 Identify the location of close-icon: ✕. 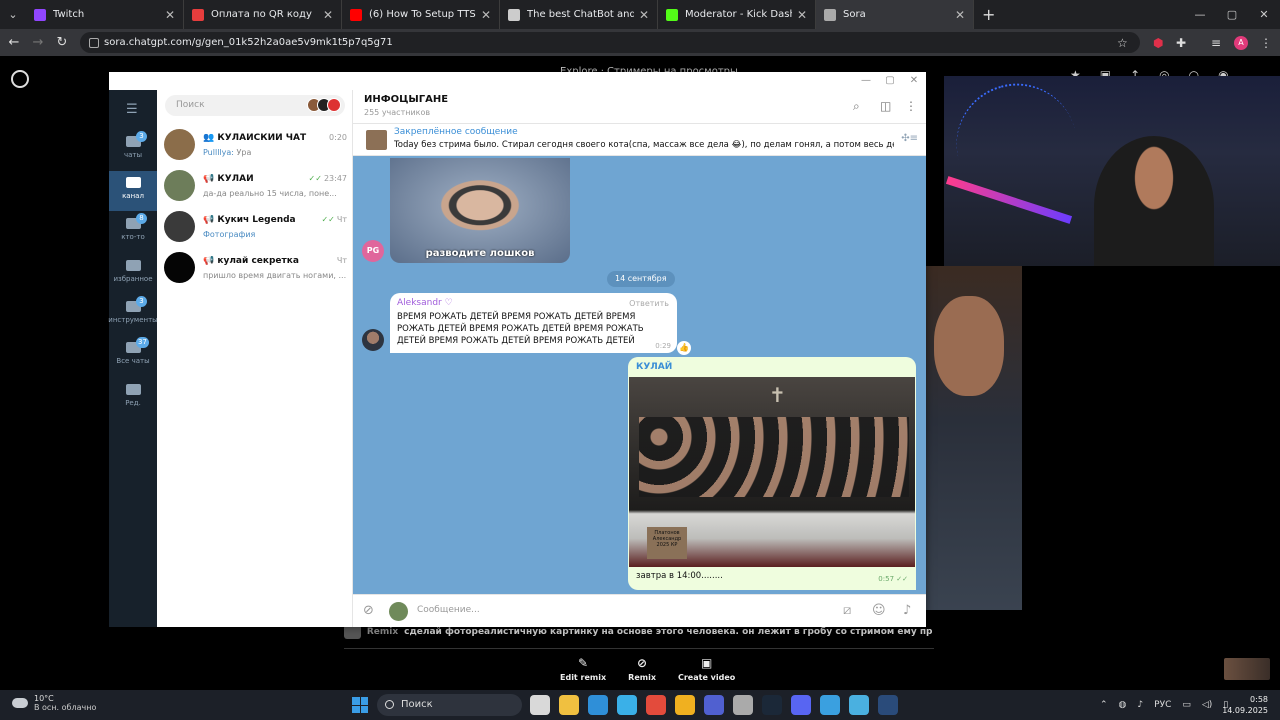
(1264, 14).